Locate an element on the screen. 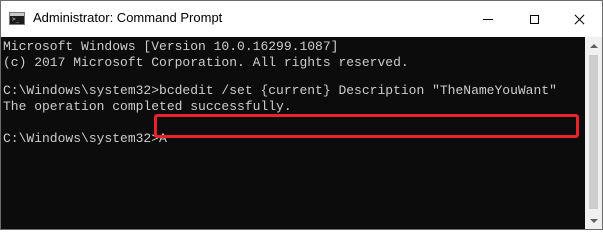 The height and width of the screenshot is (240, 603). maximize-button is located at coordinates (534, 19).